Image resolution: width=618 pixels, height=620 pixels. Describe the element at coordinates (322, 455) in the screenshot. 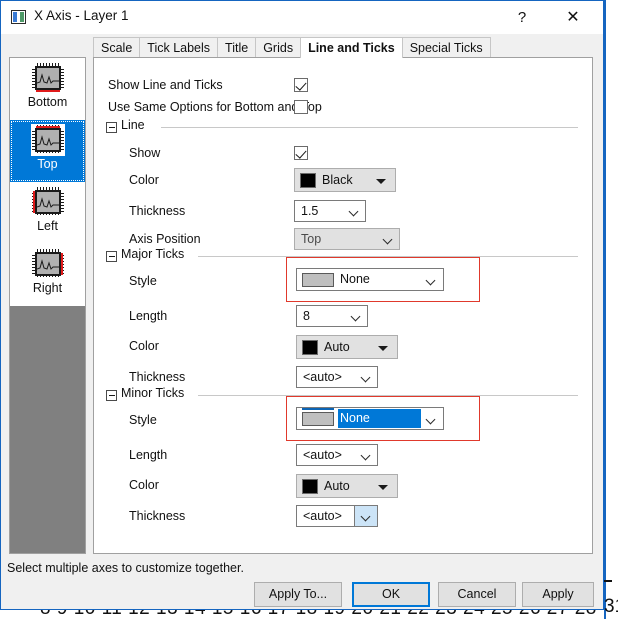

I see `minor-ticks-length-value: <auto>` at that location.